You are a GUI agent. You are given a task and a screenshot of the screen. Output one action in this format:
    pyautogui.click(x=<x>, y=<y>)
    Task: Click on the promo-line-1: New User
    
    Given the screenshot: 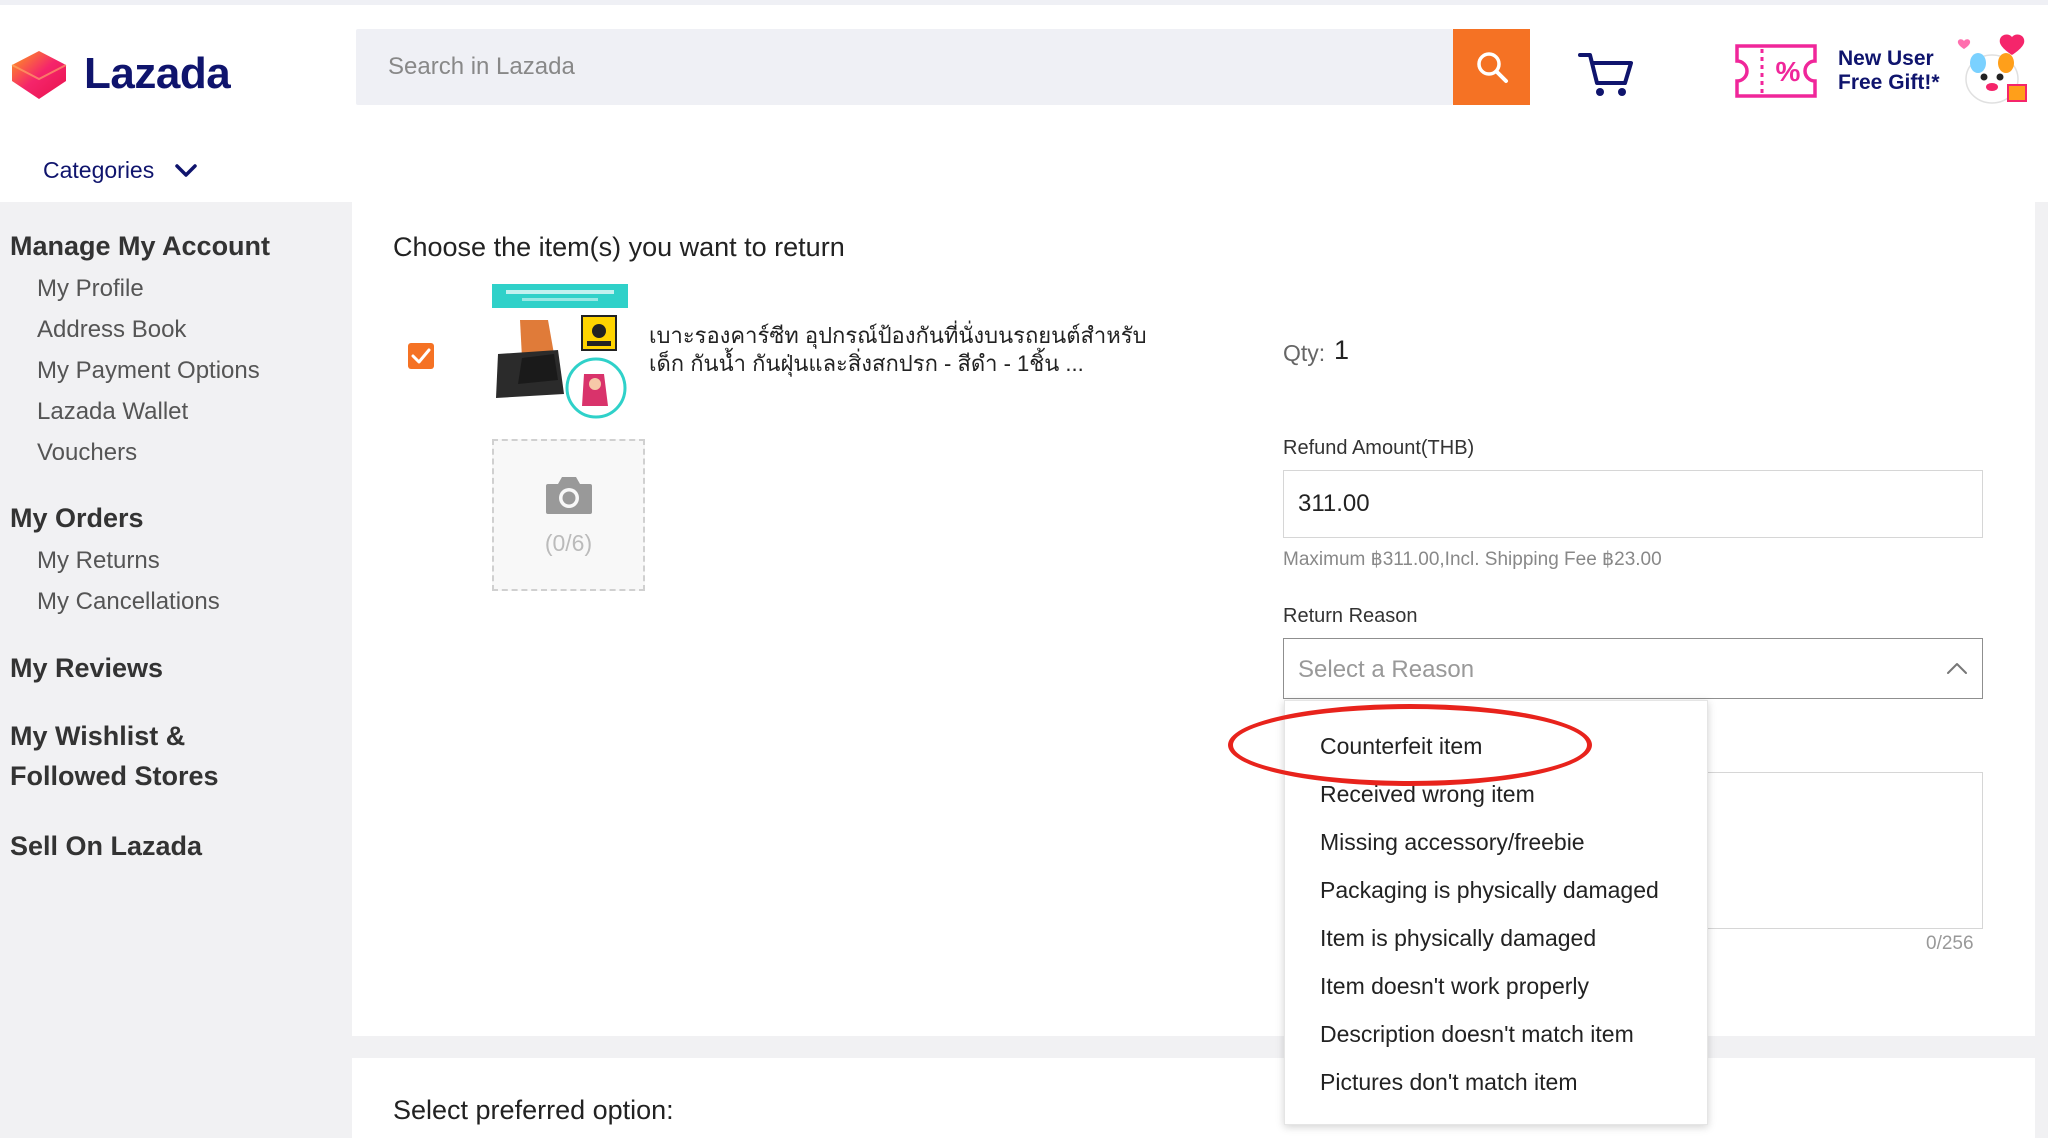 What is the action you would take?
    pyautogui.click(x=1886, y=58)
    